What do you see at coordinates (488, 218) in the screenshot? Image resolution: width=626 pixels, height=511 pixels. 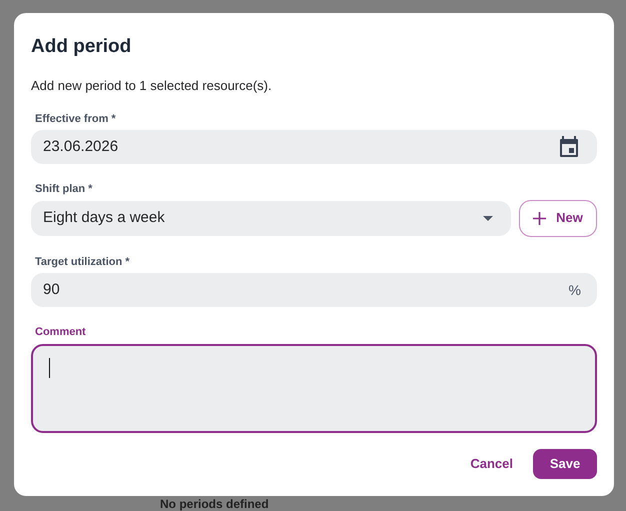 I see `caret-icon` at bounding box center [488, 218].